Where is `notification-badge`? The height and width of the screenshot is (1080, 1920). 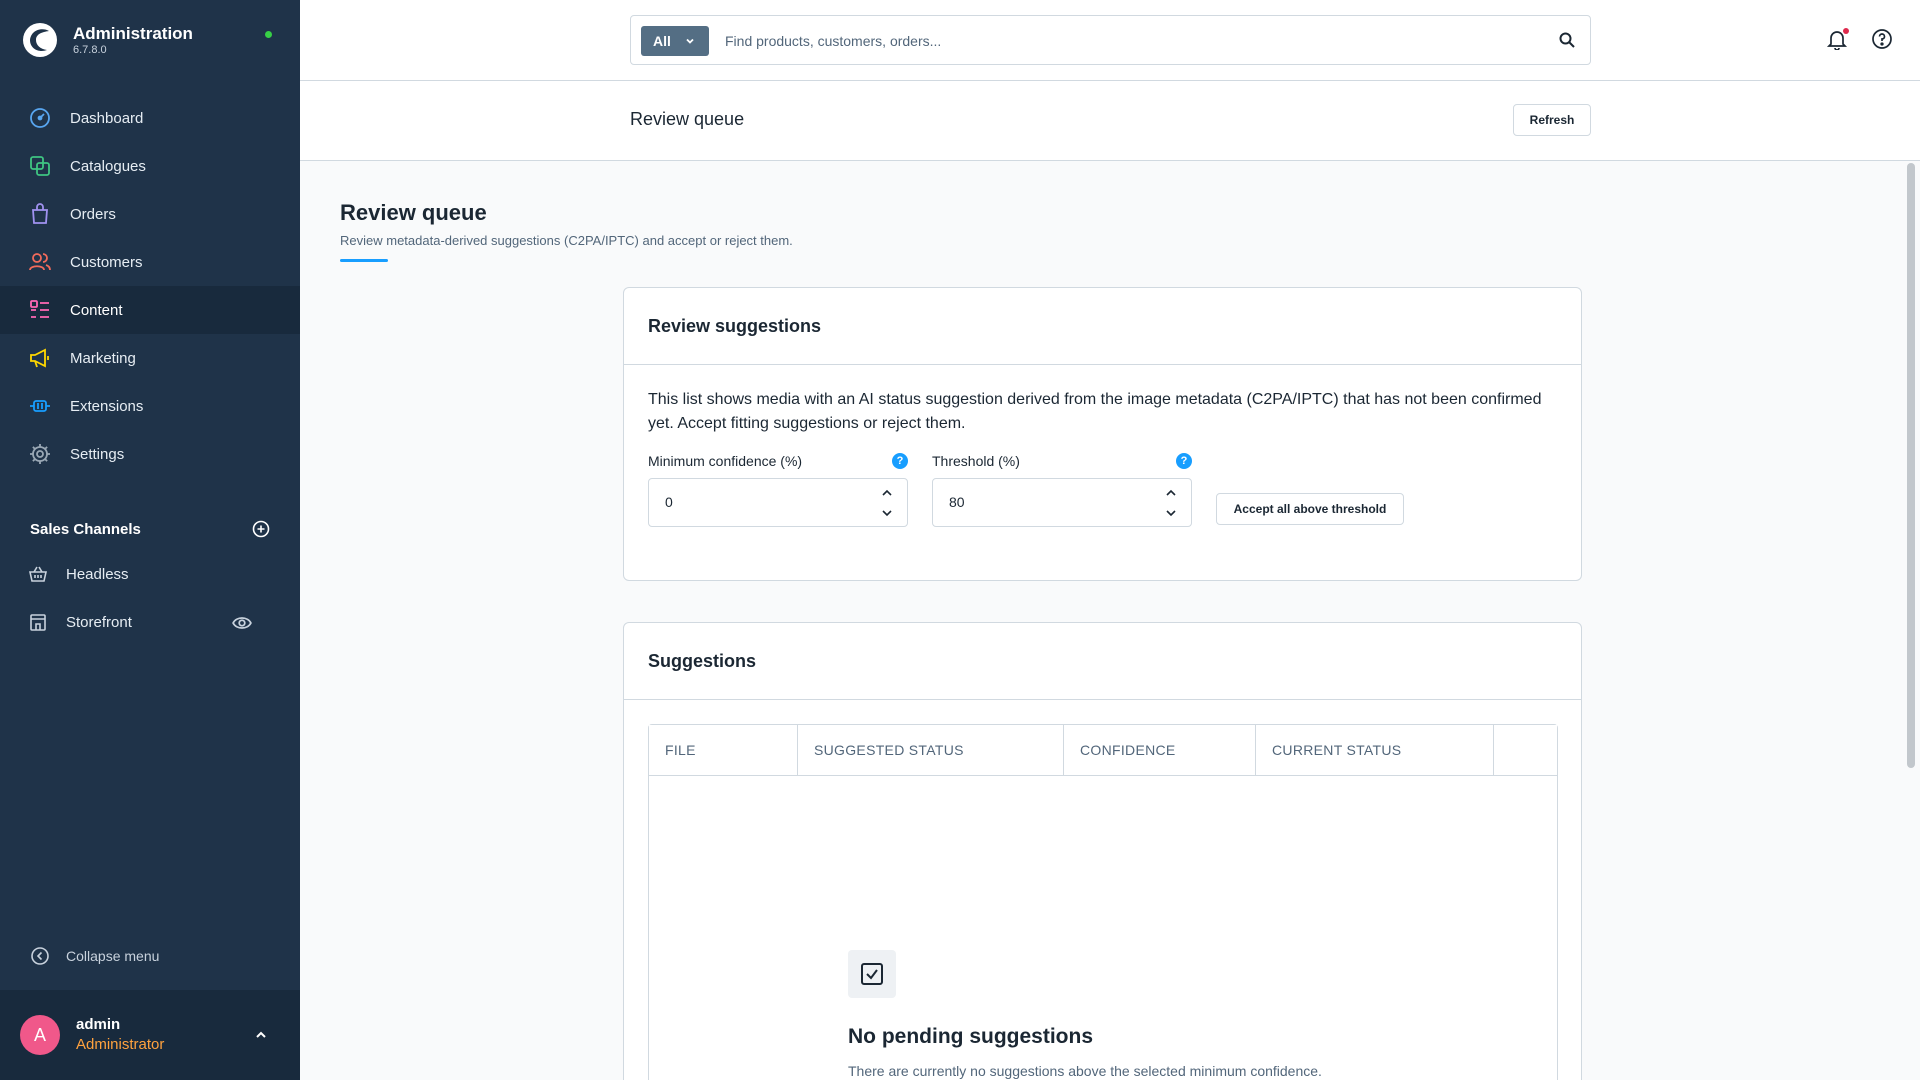
notification-badge is located at coordinates (1846, 31).